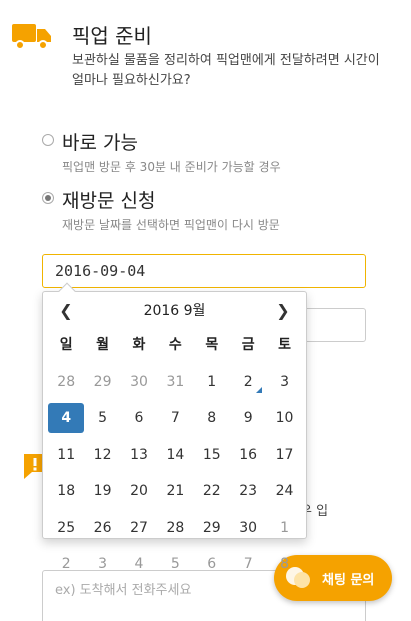 The height and width of the screenshot is (621, 411). Describe the element at coordinates (212, 491) in the screenshot. I see `calendar-day: 22` at that location.